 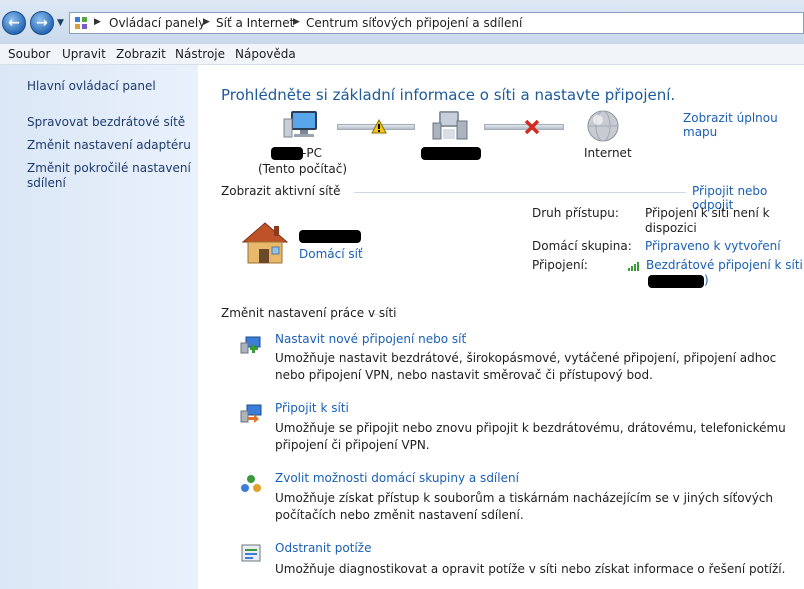 What do you see at coordinates (312, 153) in the screenshot?
I see `computer-name-suffix: -PC` at bounding box center [312, 153].